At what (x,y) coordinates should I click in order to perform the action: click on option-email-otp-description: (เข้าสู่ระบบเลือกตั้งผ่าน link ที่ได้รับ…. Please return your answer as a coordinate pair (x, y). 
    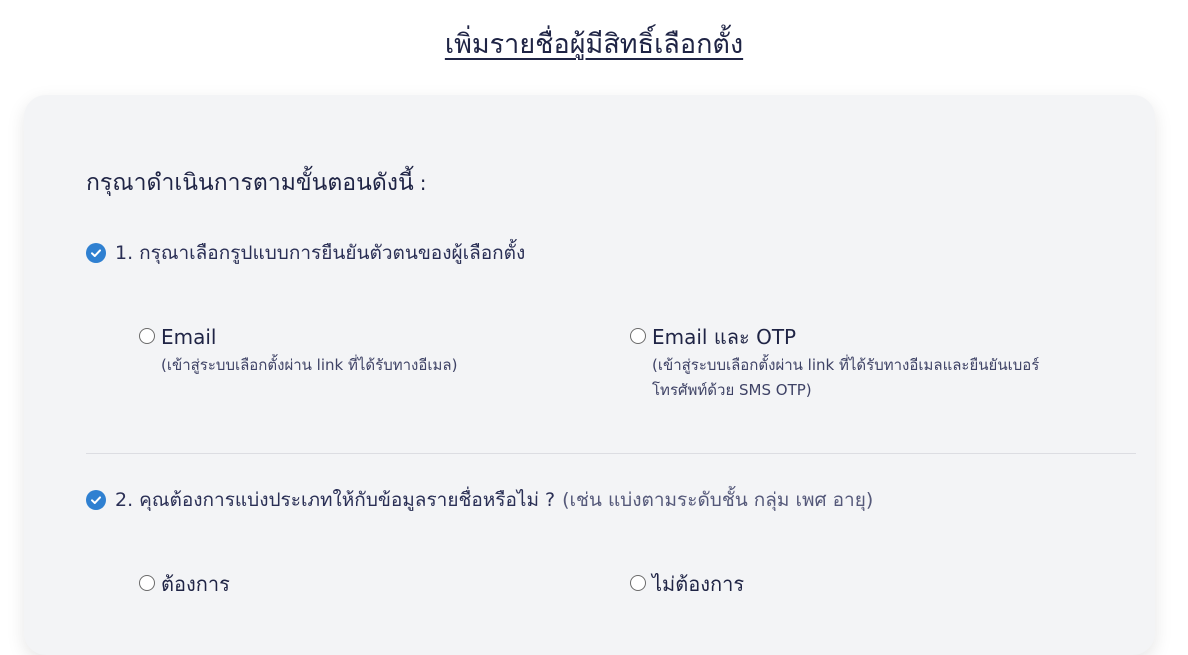
    Looking at the image, I should click on (846, 377).